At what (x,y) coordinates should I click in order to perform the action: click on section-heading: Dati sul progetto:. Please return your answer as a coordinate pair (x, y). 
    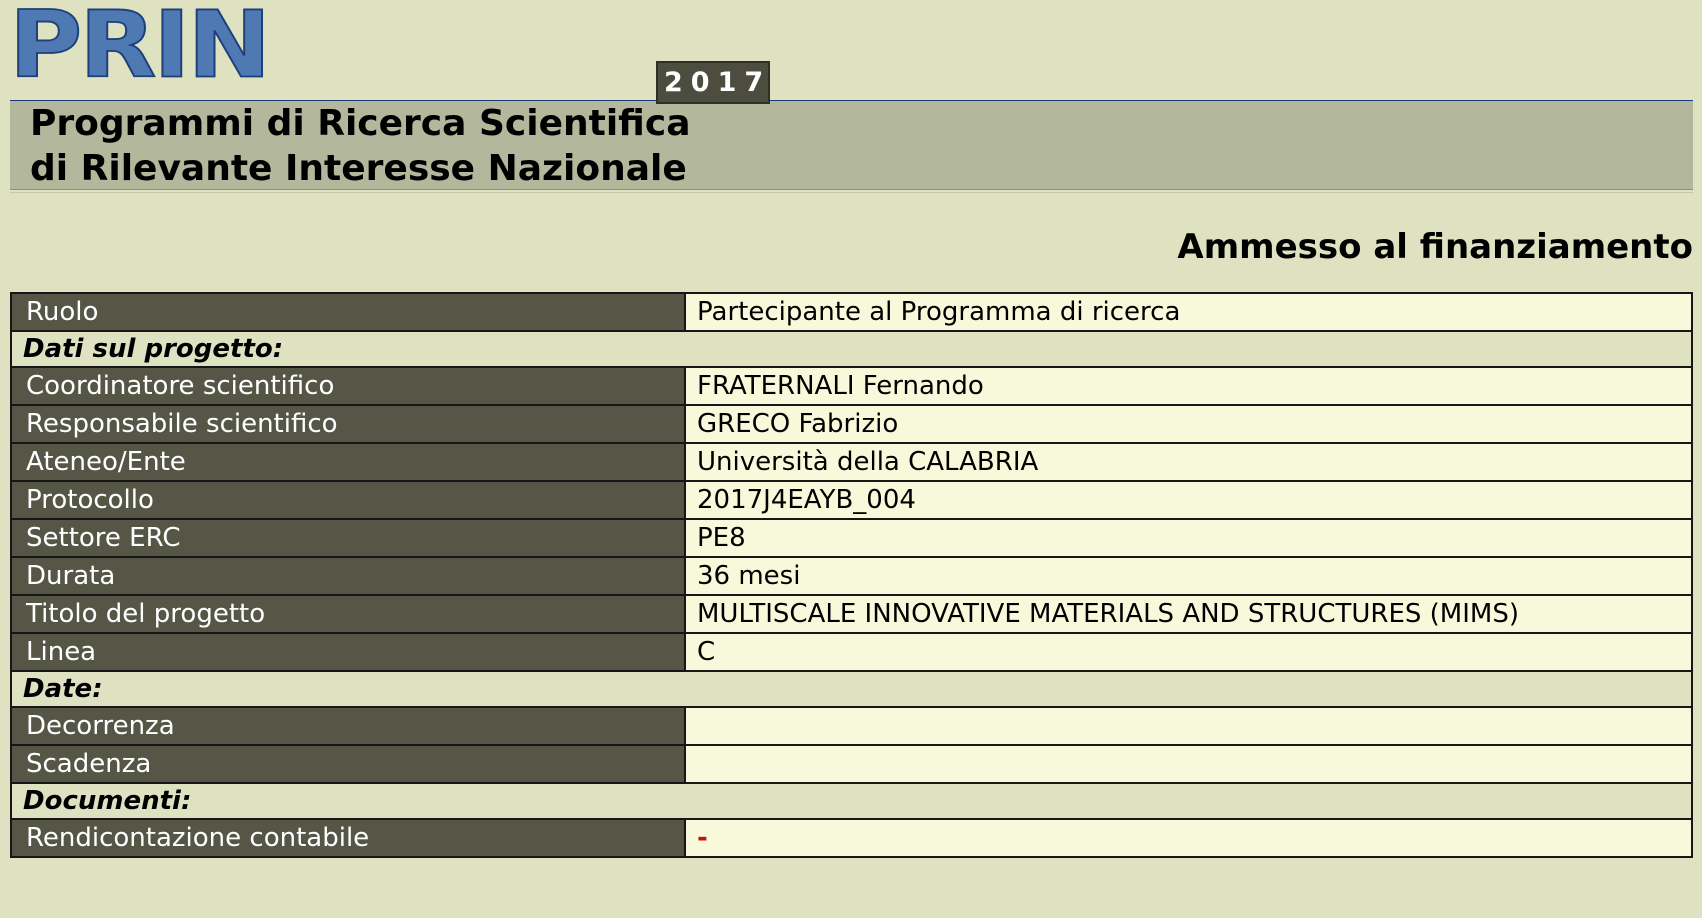
    Looking at the image, I should click on (851, 349).